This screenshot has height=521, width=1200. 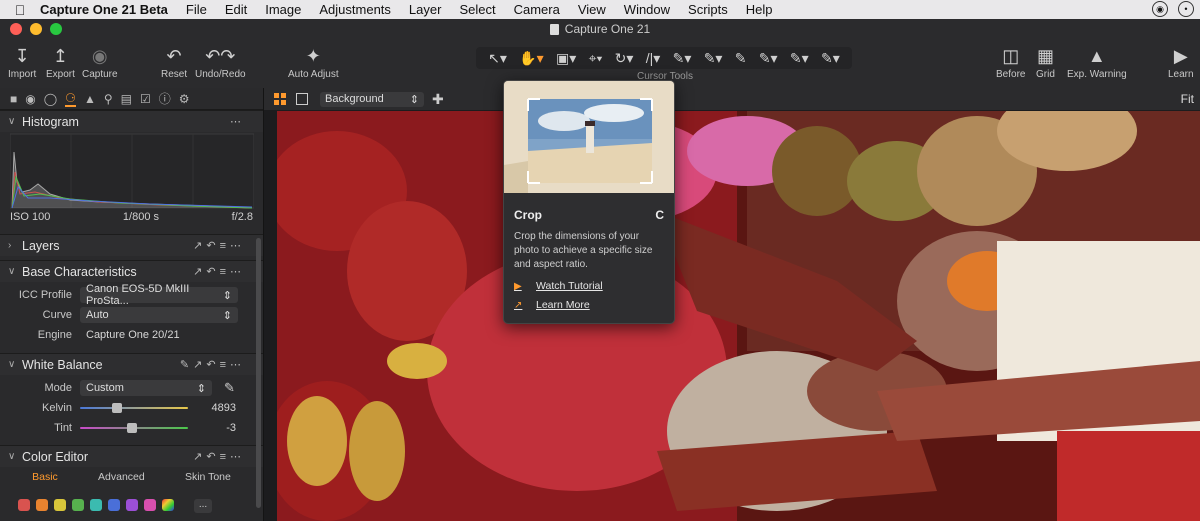 What do you see at coordinates (1010, 61) in the screenshot?
I see `before-button: ◫ Before` at bounding box center [1010, 61].